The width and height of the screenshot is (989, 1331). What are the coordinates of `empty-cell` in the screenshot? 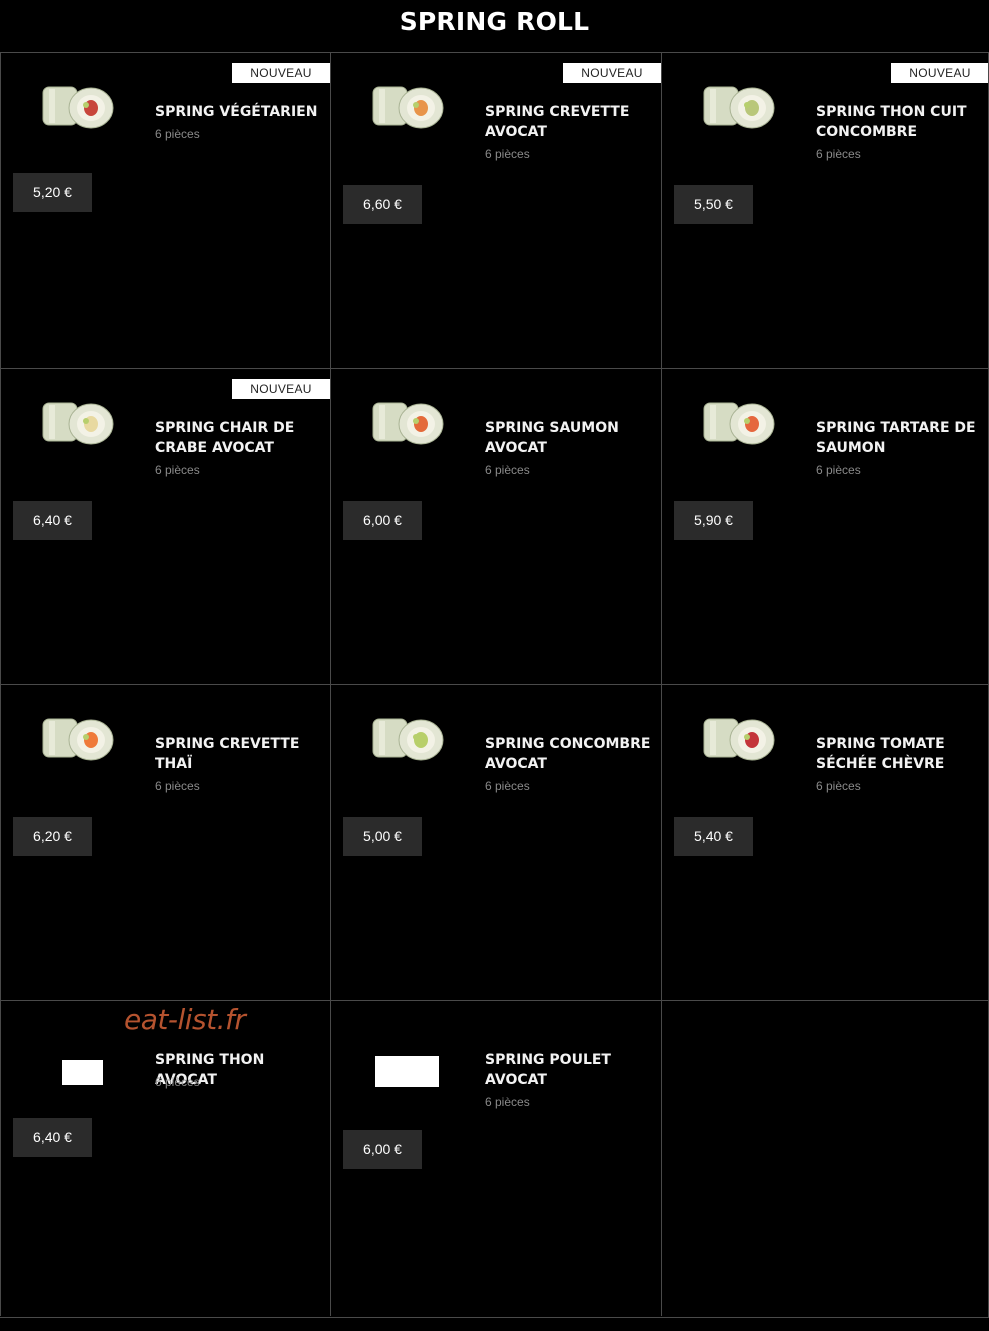 It's located at (825, 1158).